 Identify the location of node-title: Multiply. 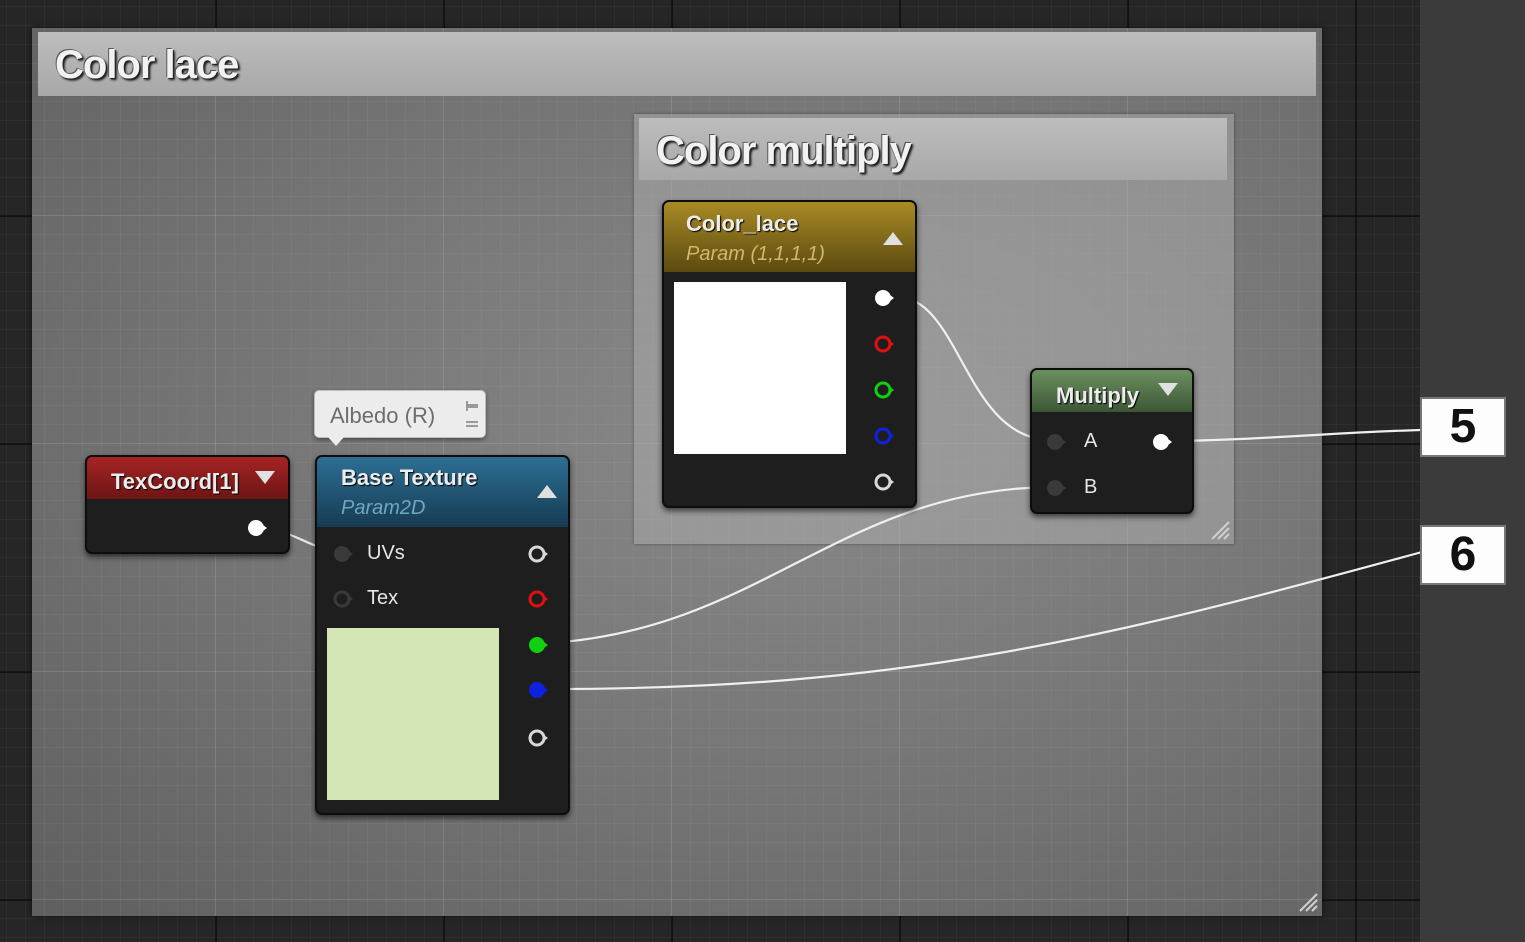
(1098, 395).